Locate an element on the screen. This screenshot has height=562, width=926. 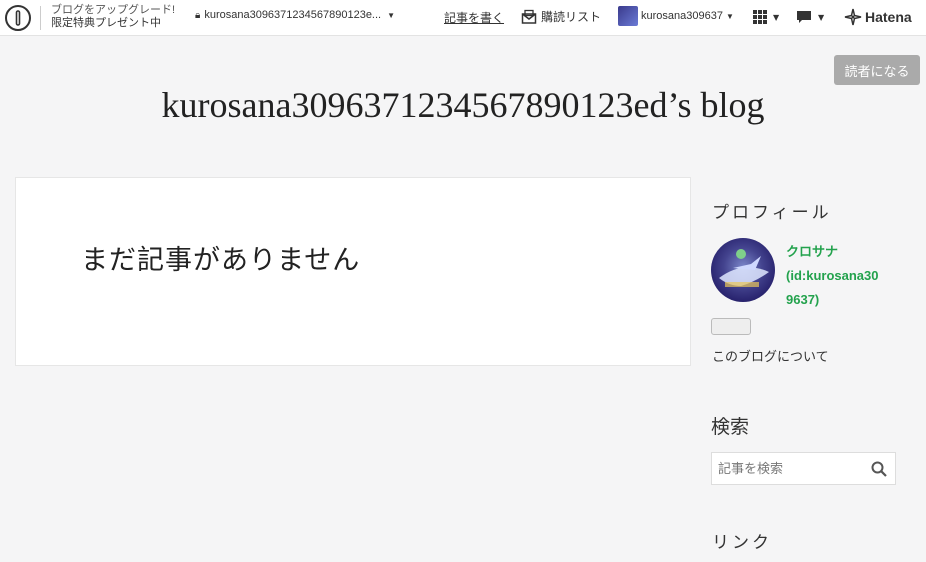
write-entry-link: 記事を書く is located at coordinates (474, 17).